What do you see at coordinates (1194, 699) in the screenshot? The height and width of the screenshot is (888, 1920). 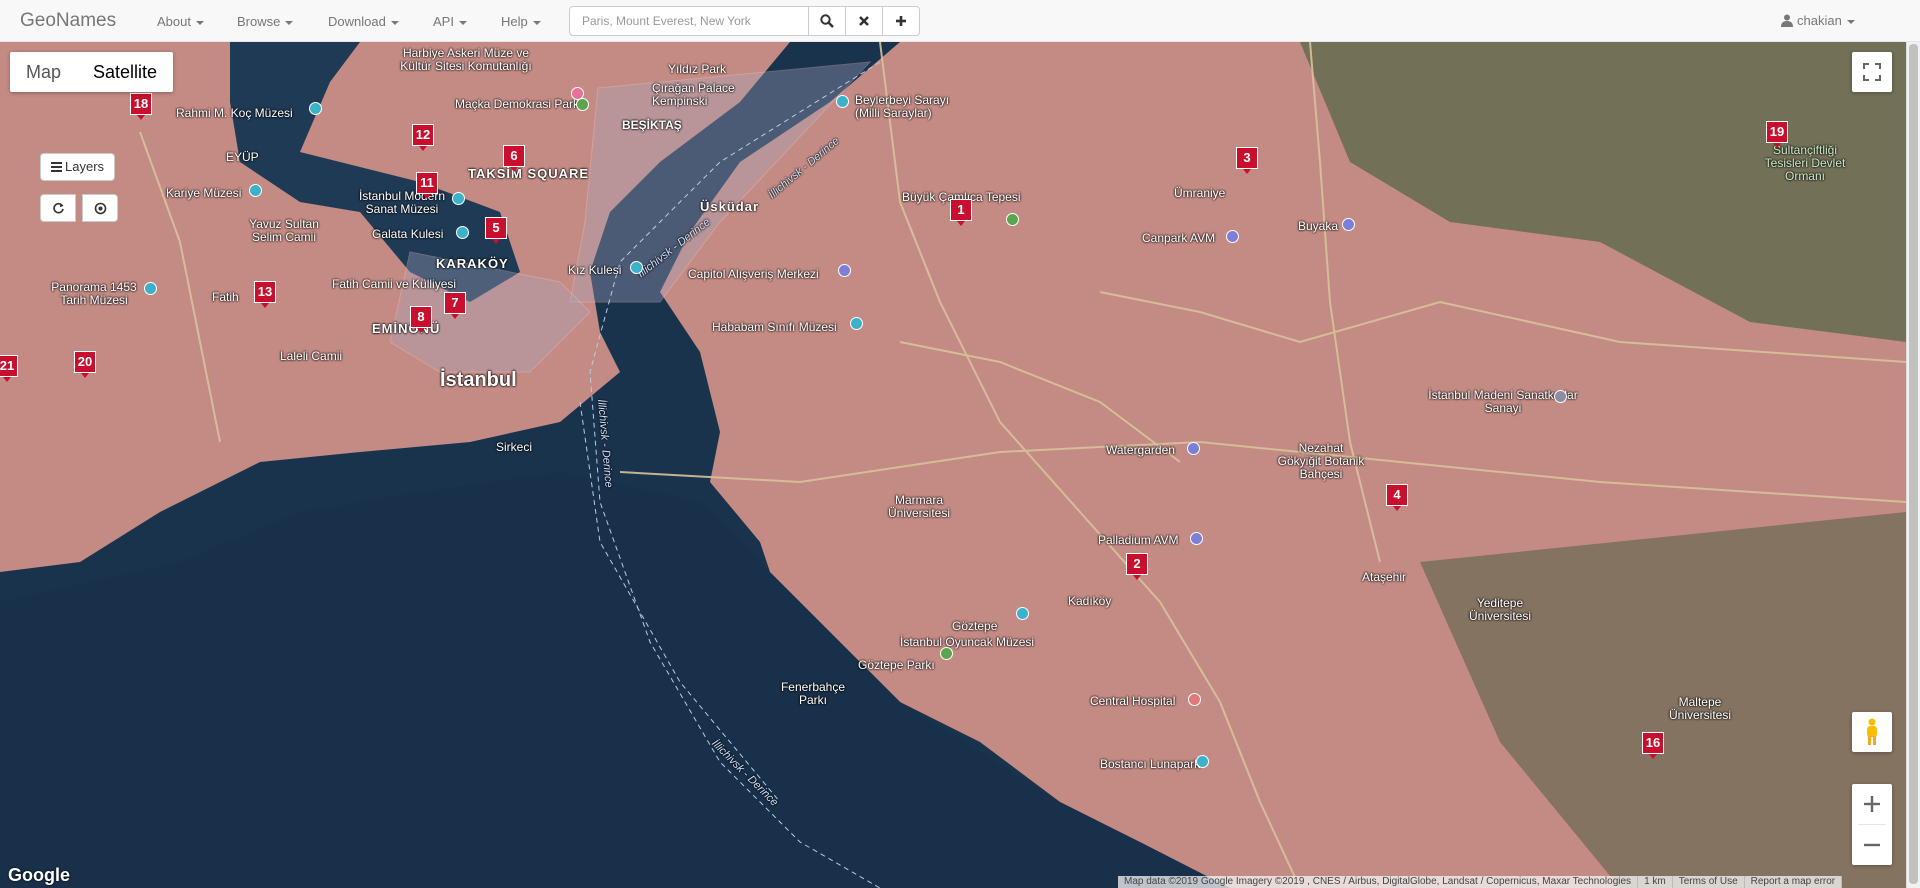 I see `hospital-poi-icon` at bounding box center [1194, 699].